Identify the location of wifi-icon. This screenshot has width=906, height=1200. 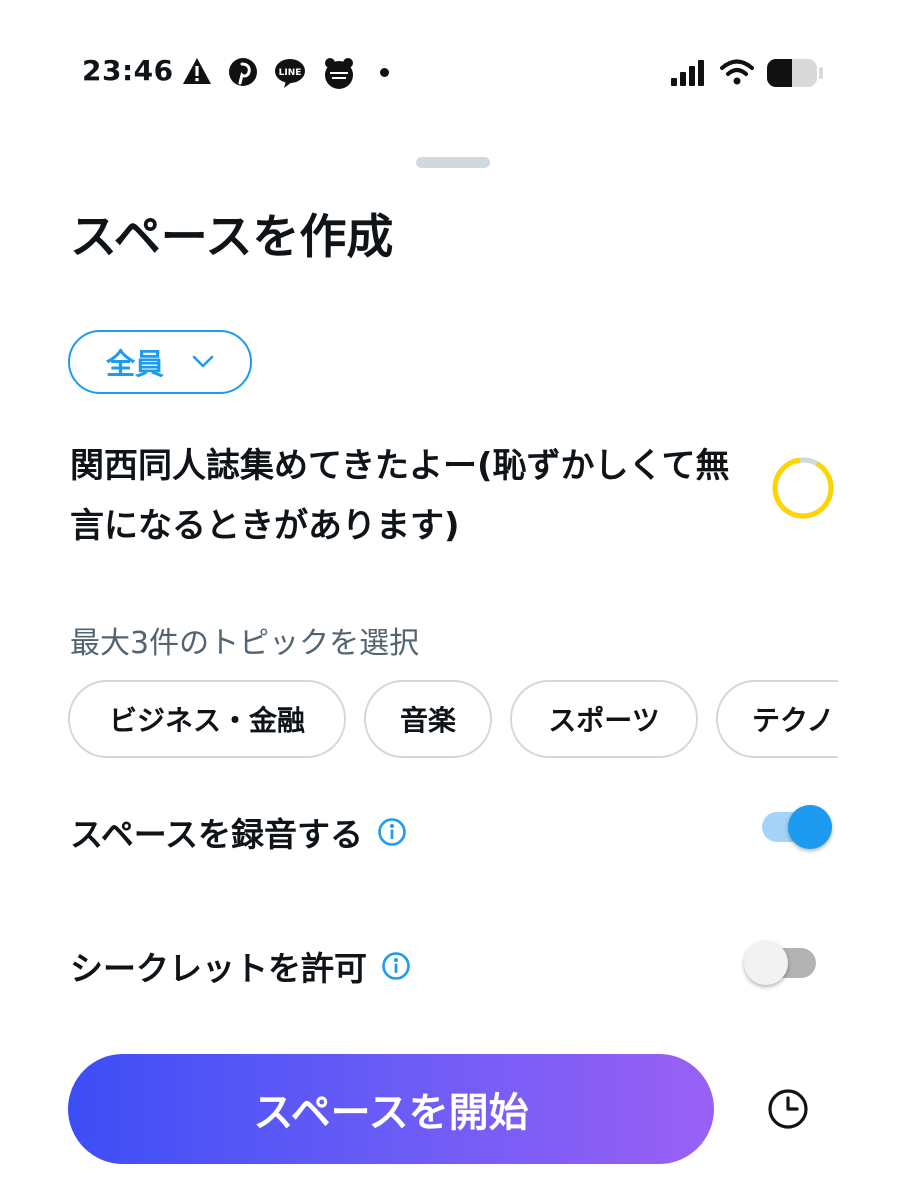
(737, 72).